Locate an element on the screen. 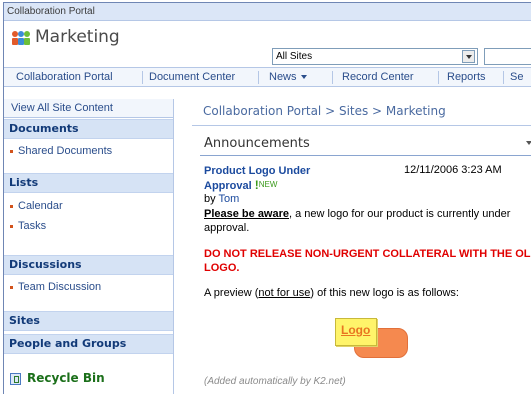 This screenshot has height=394, width=531. quicklaunch-people-header: People and Groups is located at coordinates (88, 344).